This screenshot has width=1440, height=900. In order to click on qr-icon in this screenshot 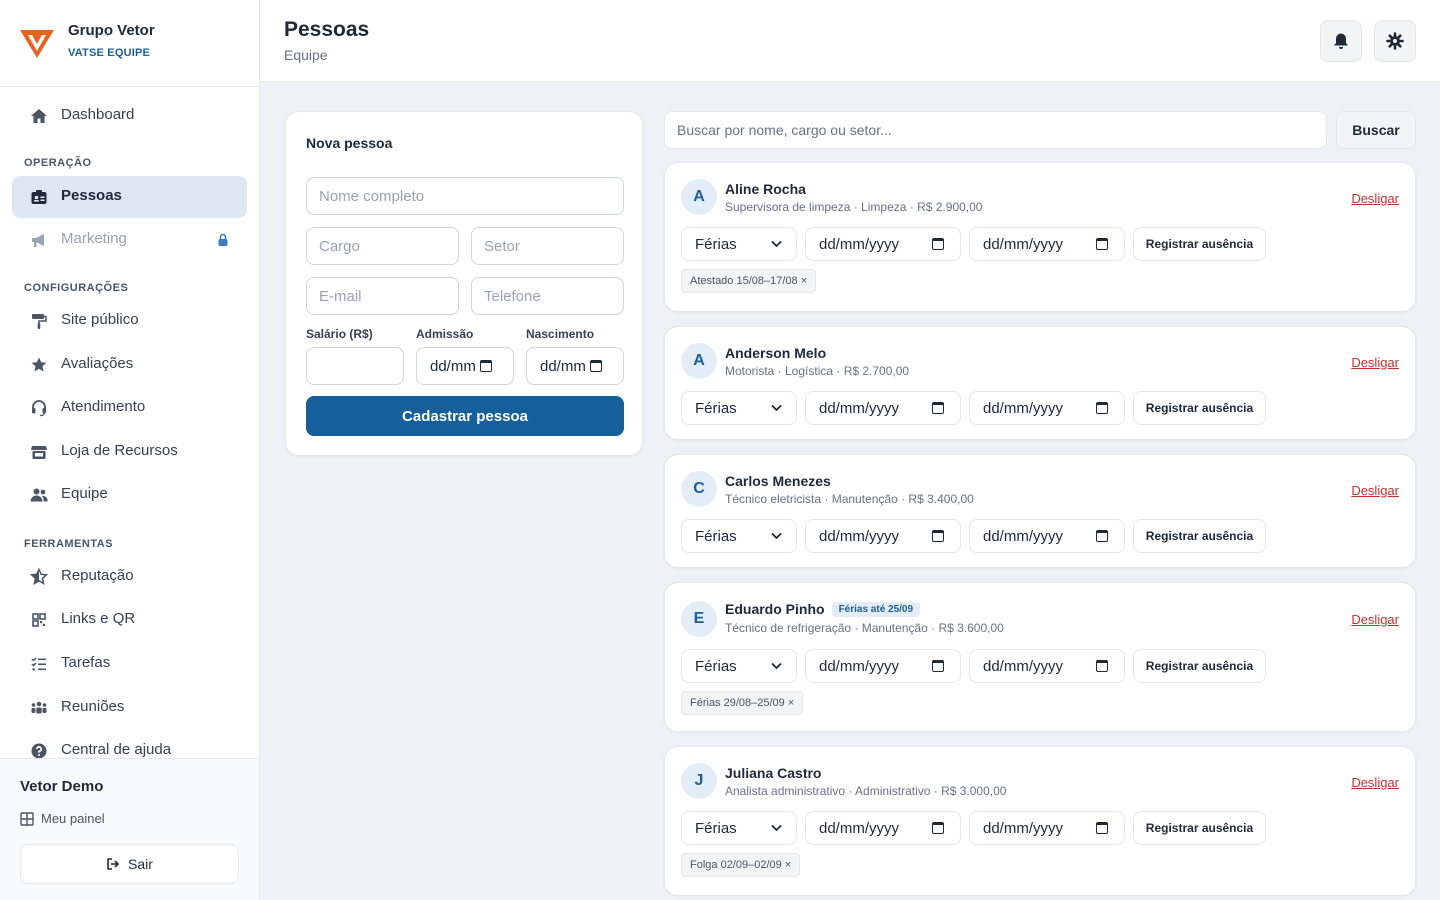, I will do `click(39, 620)`.